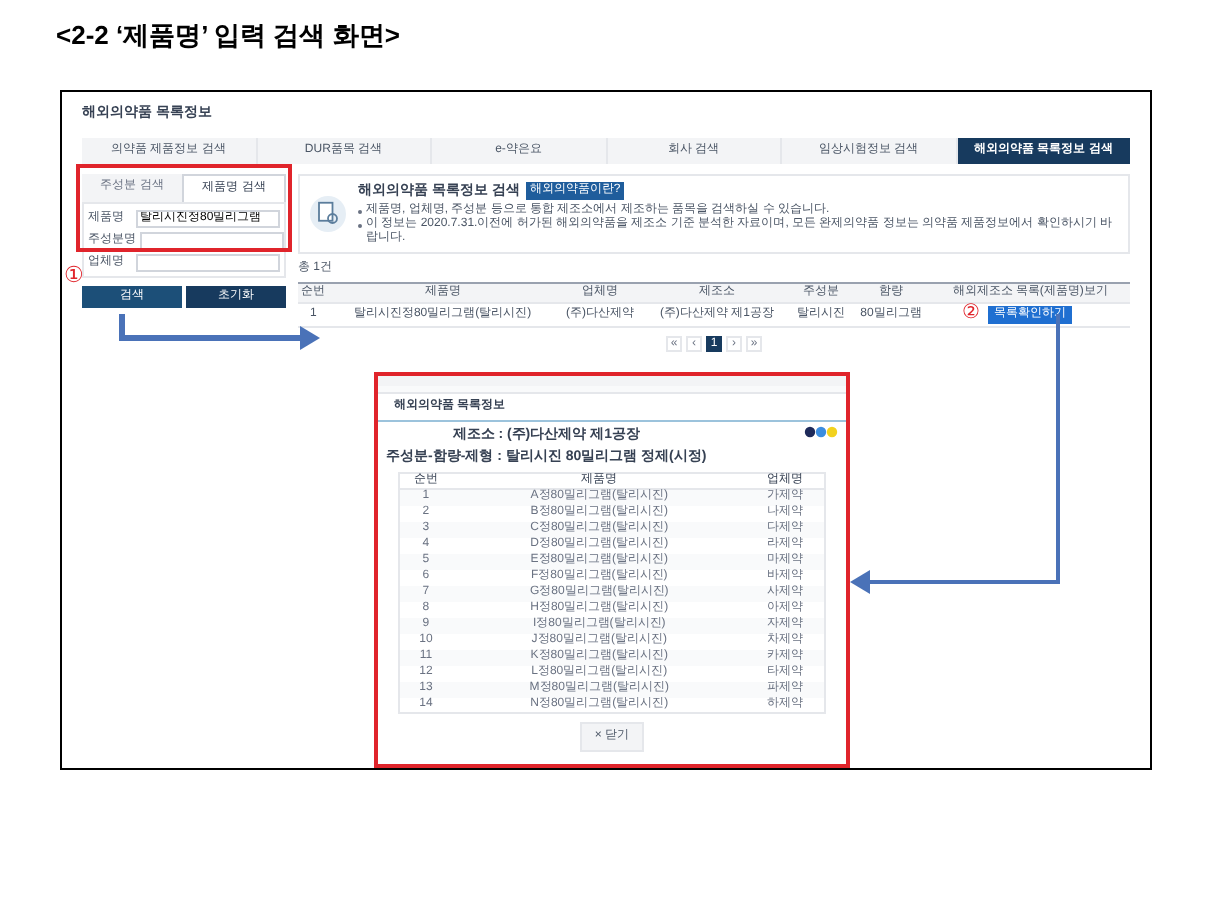 The height and width of the screenshot is (902, 1212). Describe the element at coordinates (821, 432) in the screenshot. I see `share-icons` at that location.